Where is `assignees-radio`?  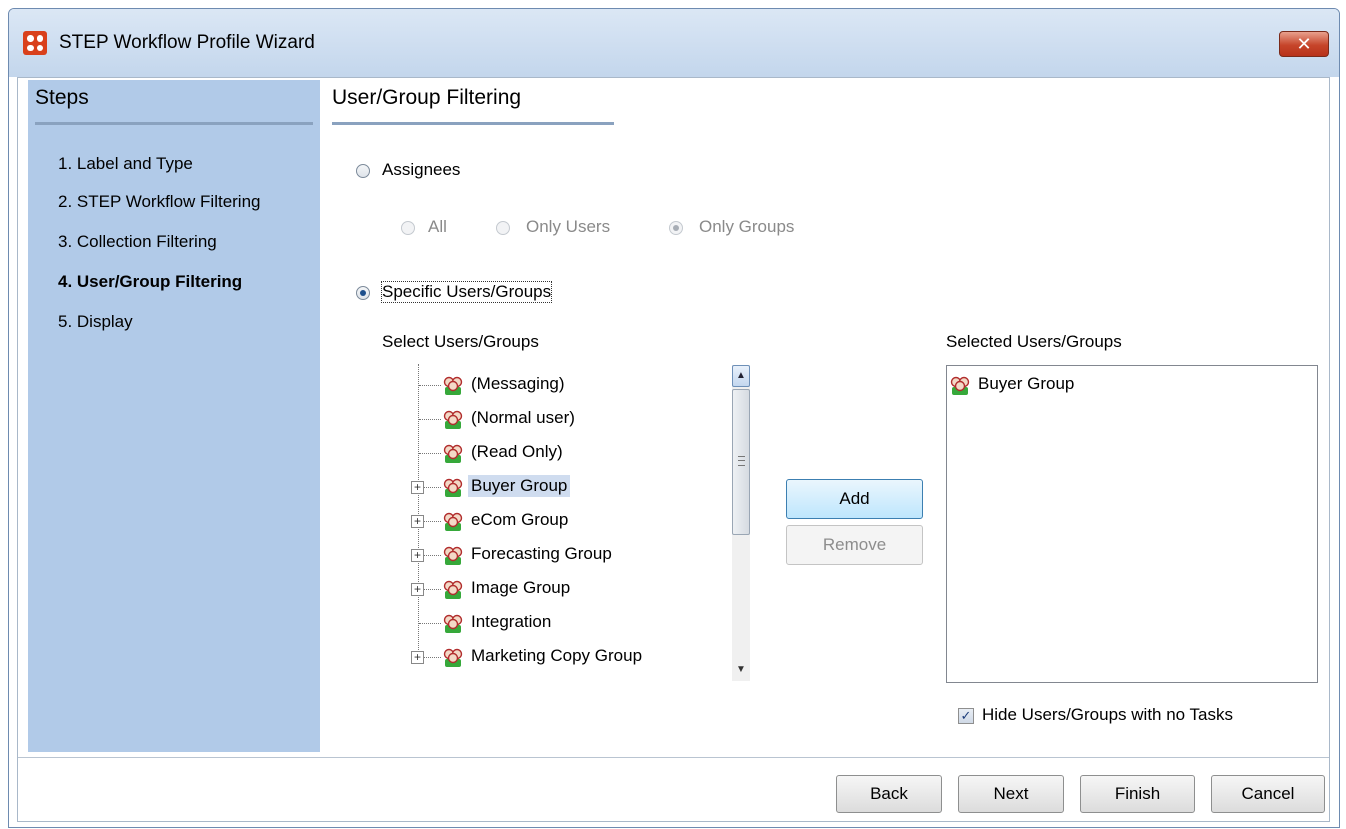 assignees-radio is located at coordinates (363, 171).